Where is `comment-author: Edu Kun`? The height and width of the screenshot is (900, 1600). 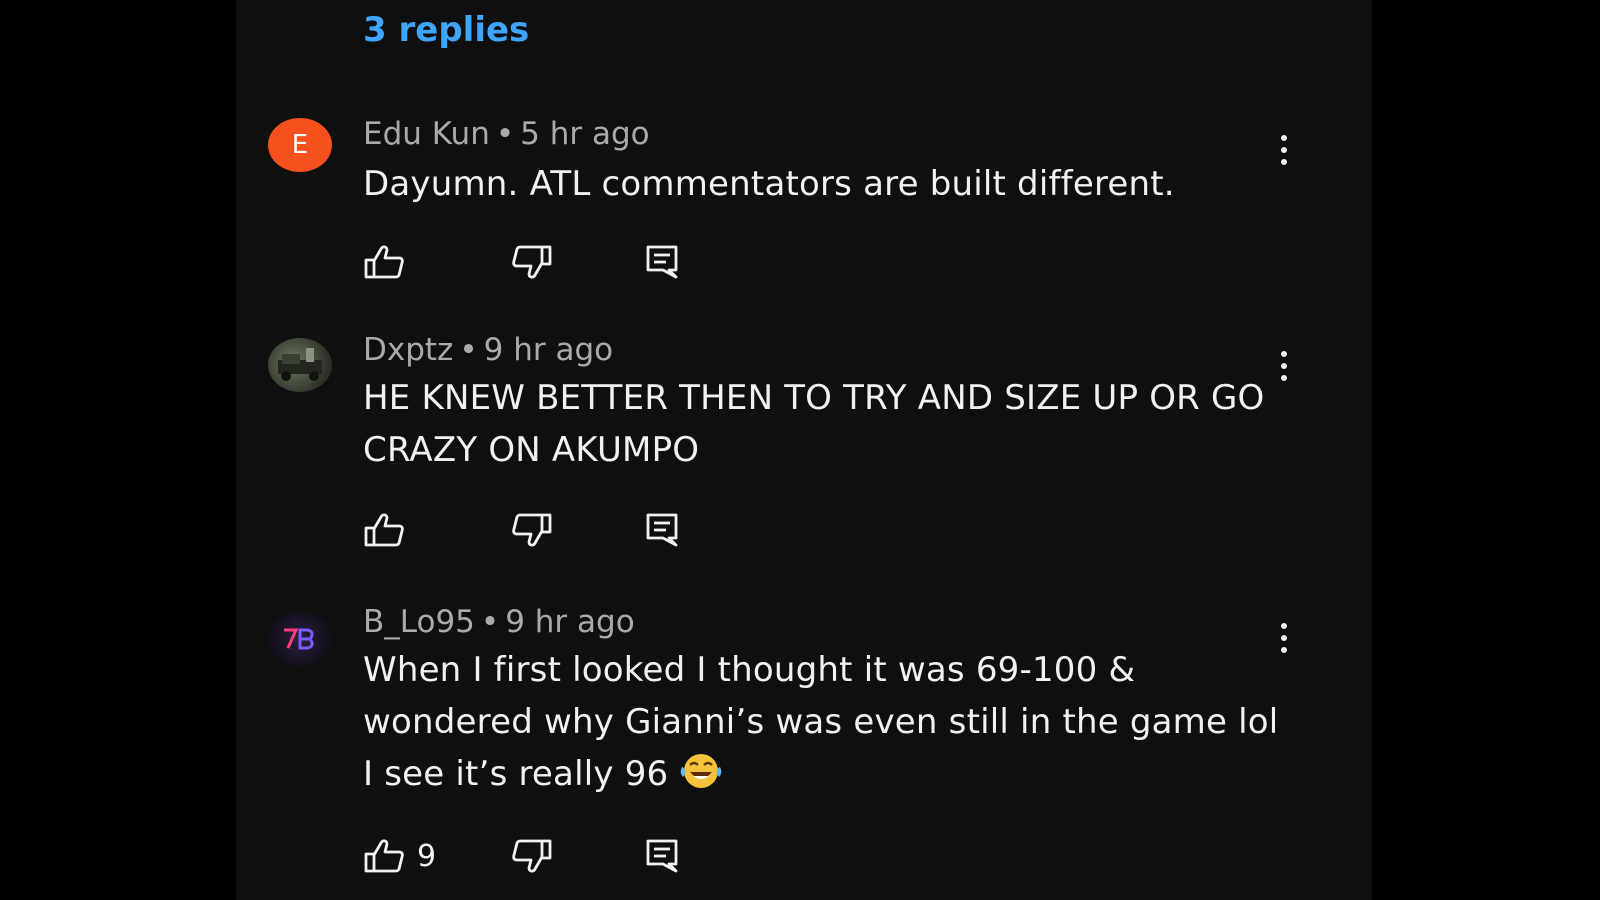 comment-author: Edu Kun is located at coordinates (426, 134).